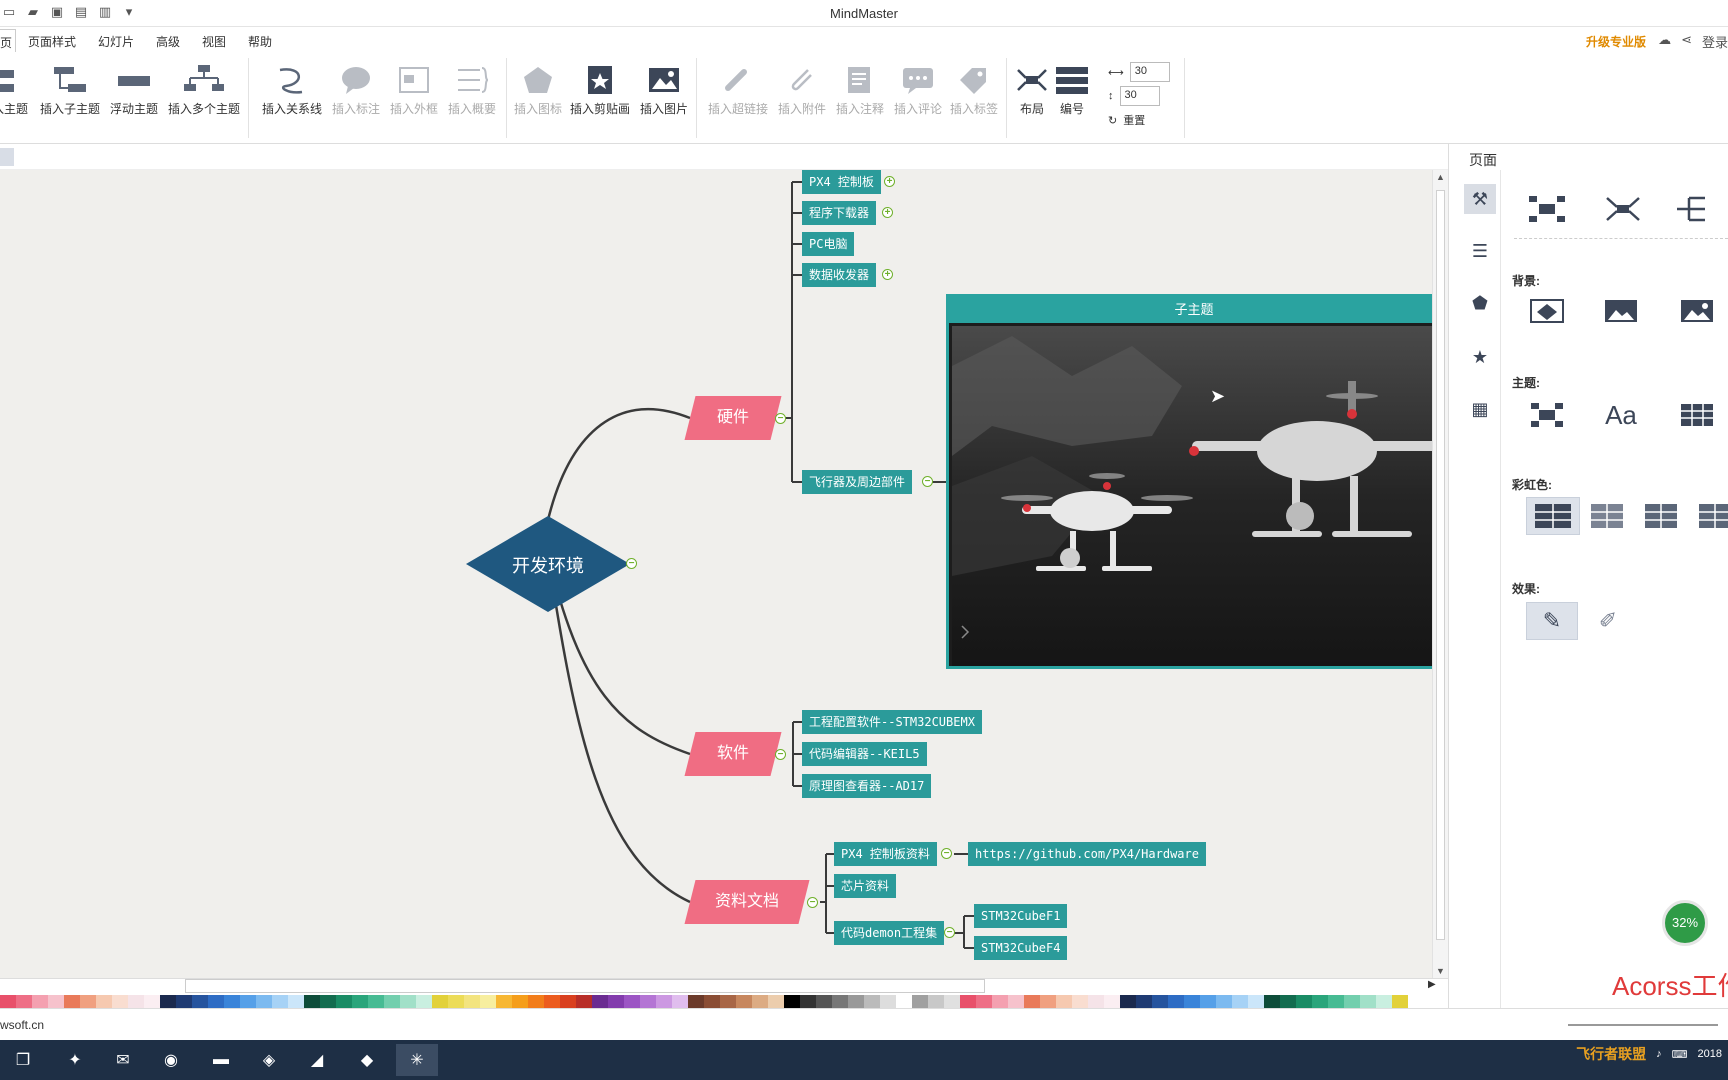 The width and height of the screenshot is (1728, 1080). I want to click on website-link: wsoft.cn, so click(22, 1025).